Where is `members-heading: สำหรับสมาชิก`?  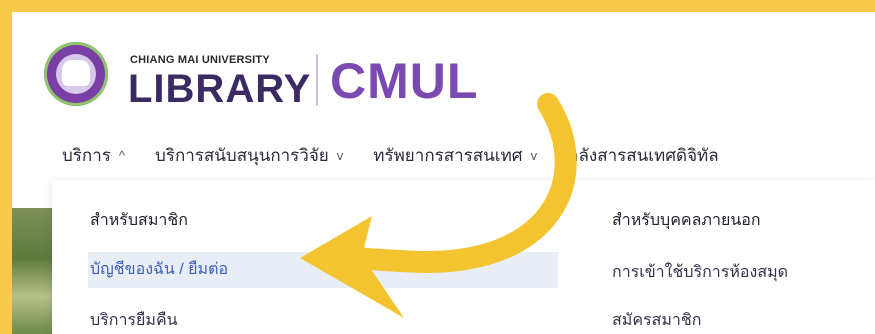 members-heading: สำหรับสมาชิก is located at coordinates (139, 220).